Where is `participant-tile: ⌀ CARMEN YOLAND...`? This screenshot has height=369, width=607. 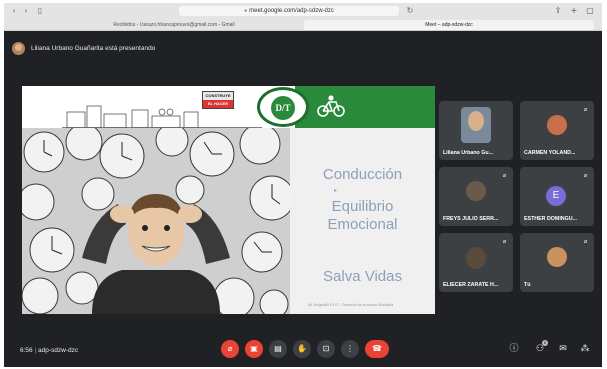
participant-tile: ⌀ CARMEN YOLAND... is located at coordinates (557, 130).